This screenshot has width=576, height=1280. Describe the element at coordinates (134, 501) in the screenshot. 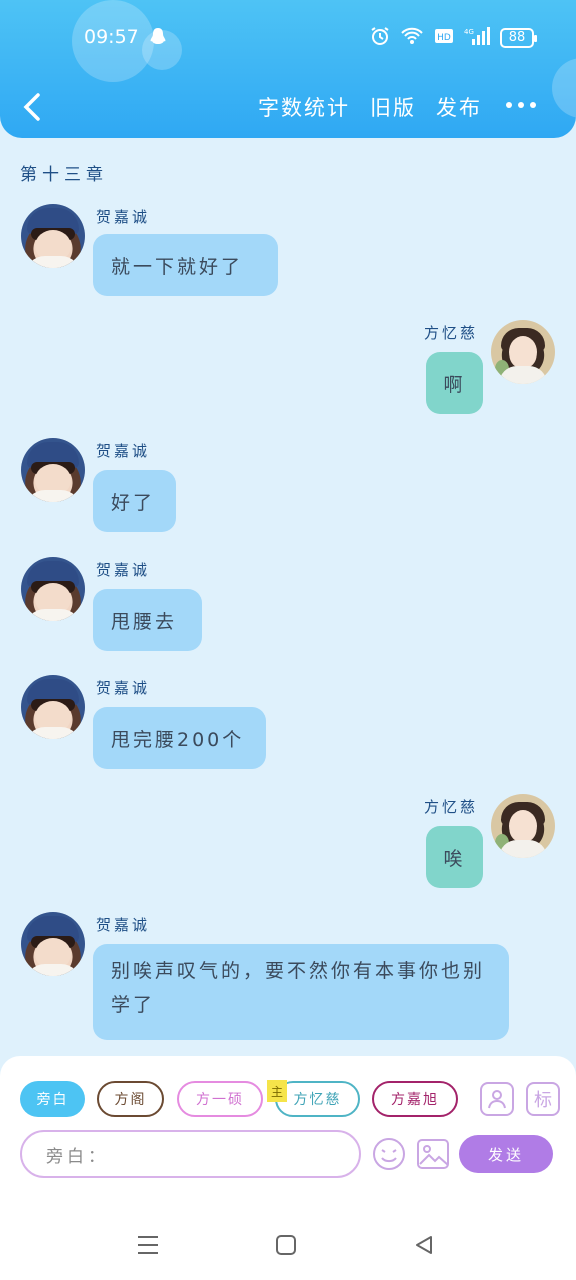

I see `message-bubble: 好了` at that location.